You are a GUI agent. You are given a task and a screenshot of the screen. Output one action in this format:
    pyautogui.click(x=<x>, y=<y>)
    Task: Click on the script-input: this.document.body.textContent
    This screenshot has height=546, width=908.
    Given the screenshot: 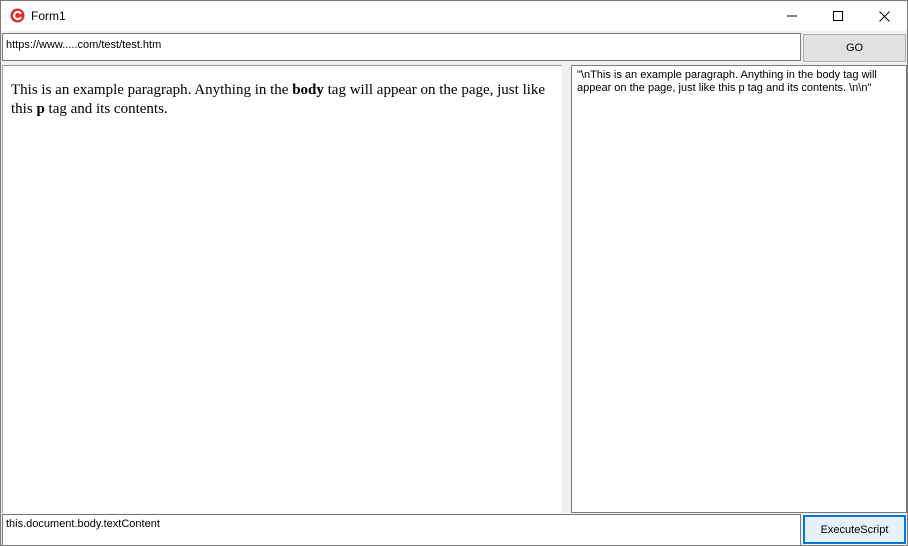 What is the action you would take?
    pyautogui.click(x=401, y=530)
    